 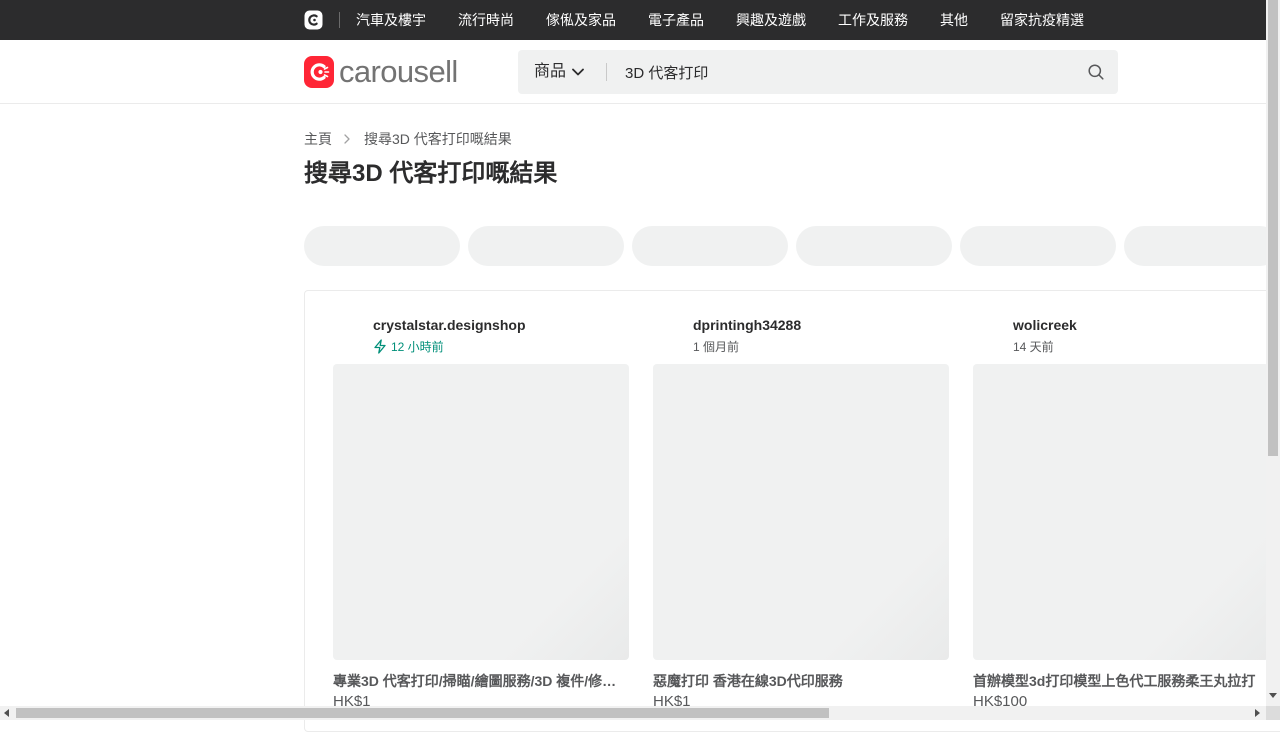 What do you see at coordinates (747, 325) in the screenshot?
I see `seller-name: dprintingh34288` at bounding box center [747, 325].